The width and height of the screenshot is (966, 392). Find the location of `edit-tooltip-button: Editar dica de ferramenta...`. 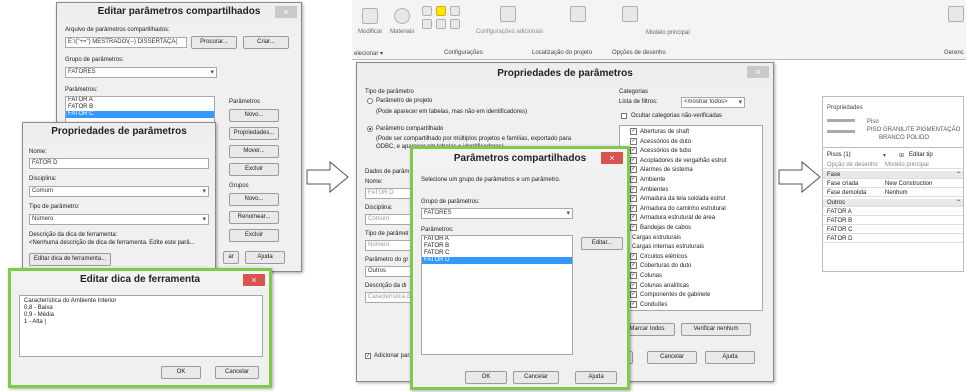

edit-tooltip-button: Editar dica de ferramenta... is located at coordinates (70, 259).